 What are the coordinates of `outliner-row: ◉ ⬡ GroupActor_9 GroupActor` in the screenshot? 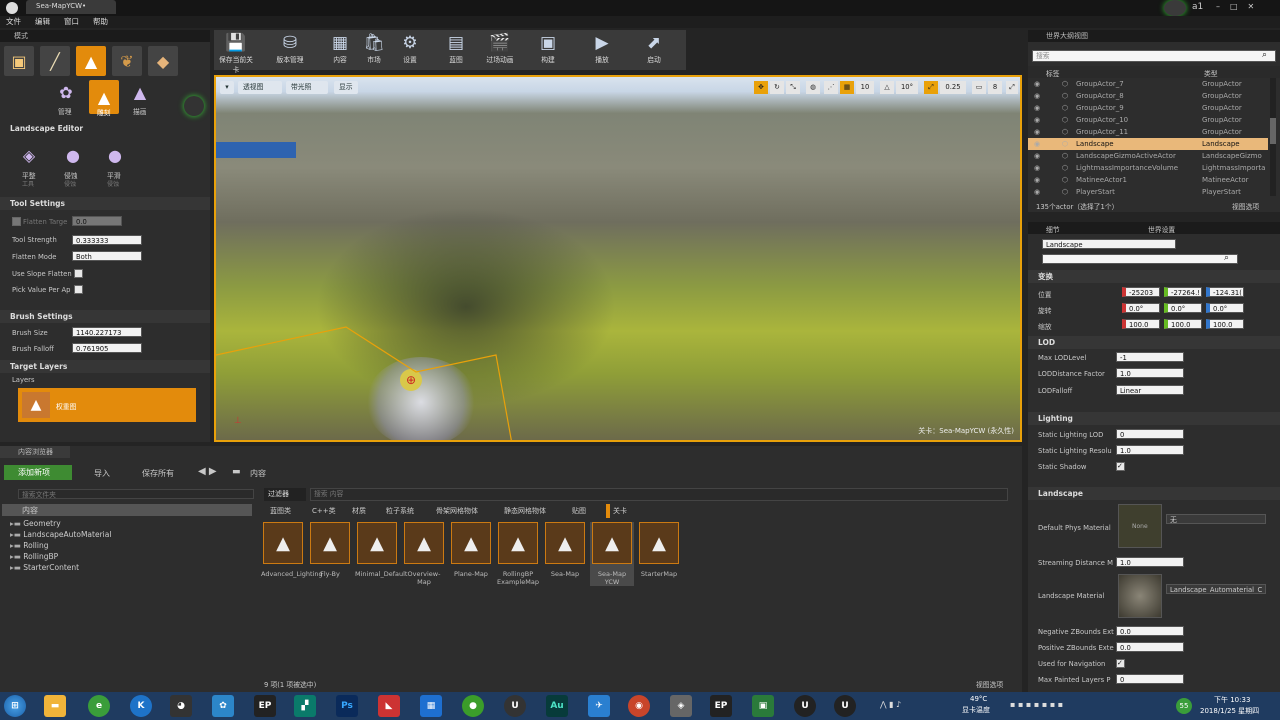 It's located at (1148, 108).